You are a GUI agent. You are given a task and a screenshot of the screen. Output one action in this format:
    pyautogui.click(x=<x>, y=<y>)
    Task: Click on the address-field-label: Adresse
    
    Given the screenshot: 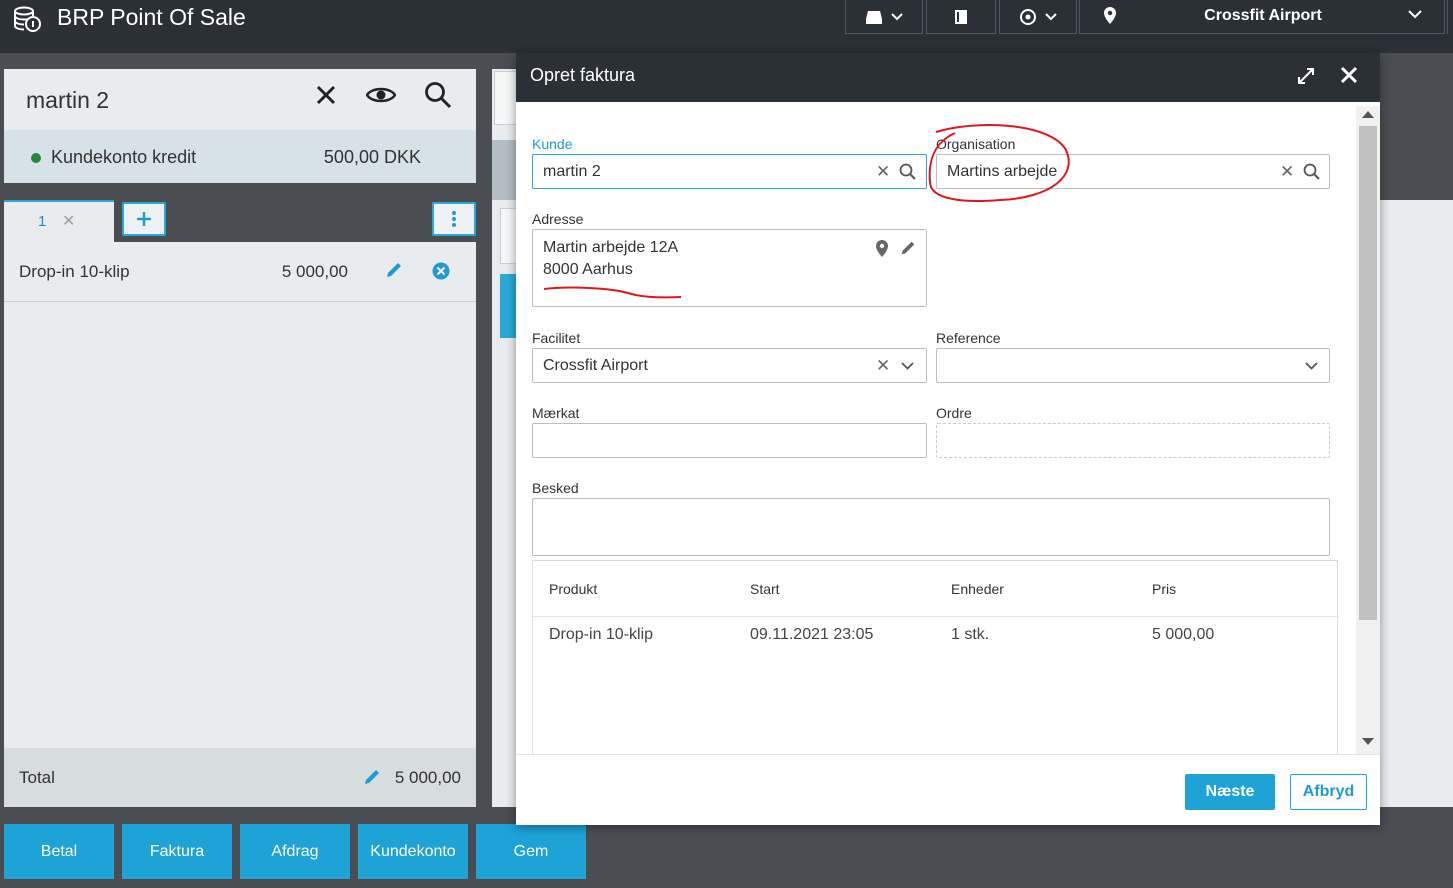 What is the action you would take?
    pyautogui.click(x=558, y=219)
    